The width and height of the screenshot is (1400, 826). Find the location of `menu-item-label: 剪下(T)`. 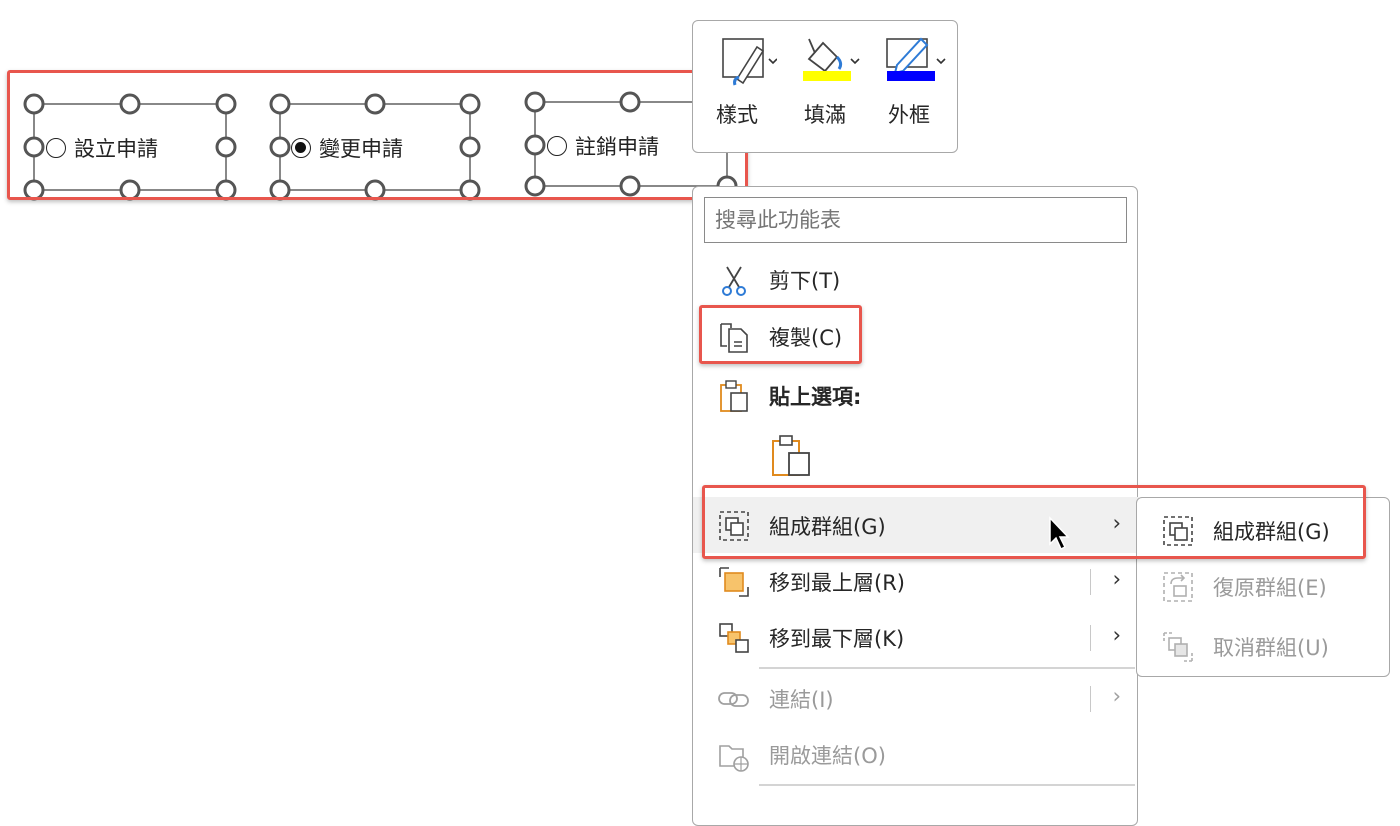

menu-item-label: 剪下(T) is located at coordinates (805, 281).